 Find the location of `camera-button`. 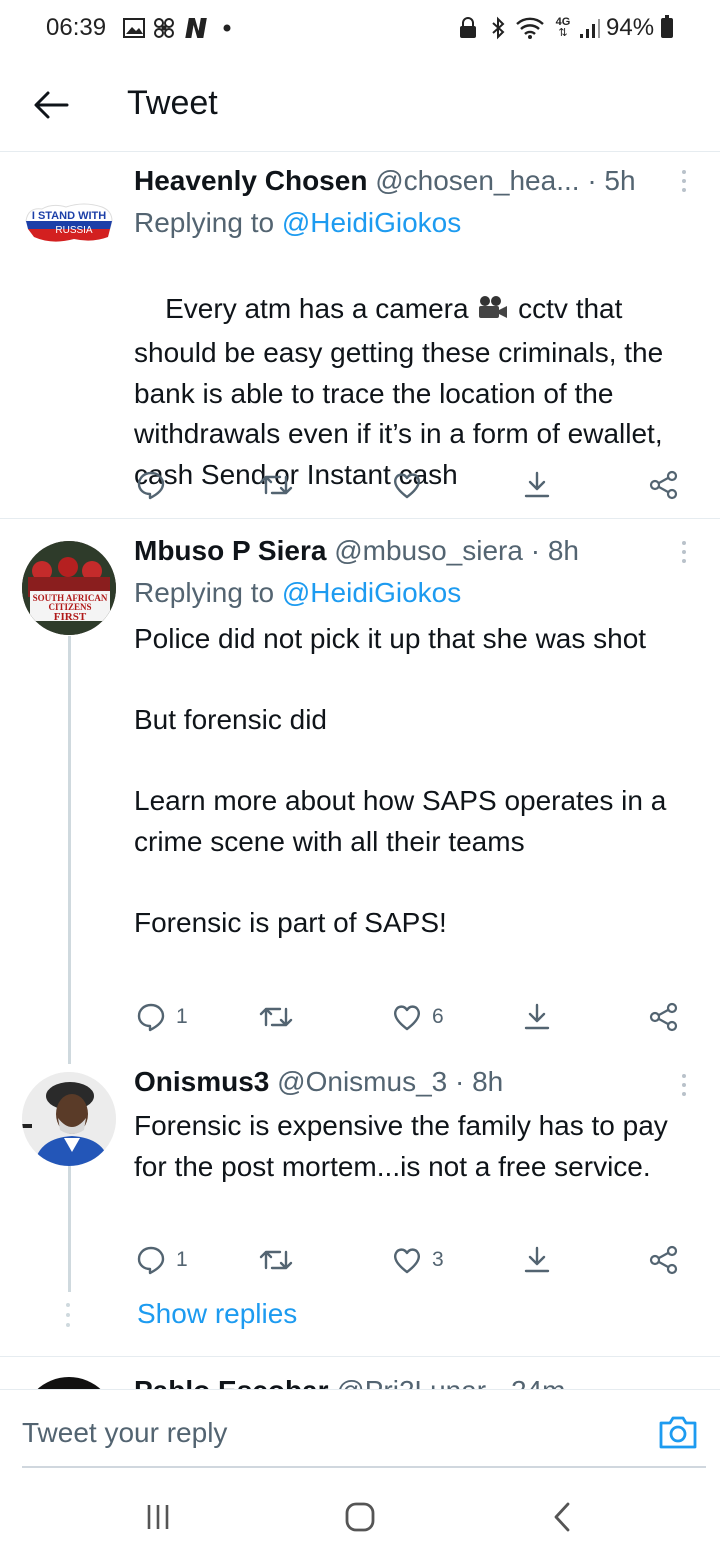

camera-button is located at coordinates (678, 1432).